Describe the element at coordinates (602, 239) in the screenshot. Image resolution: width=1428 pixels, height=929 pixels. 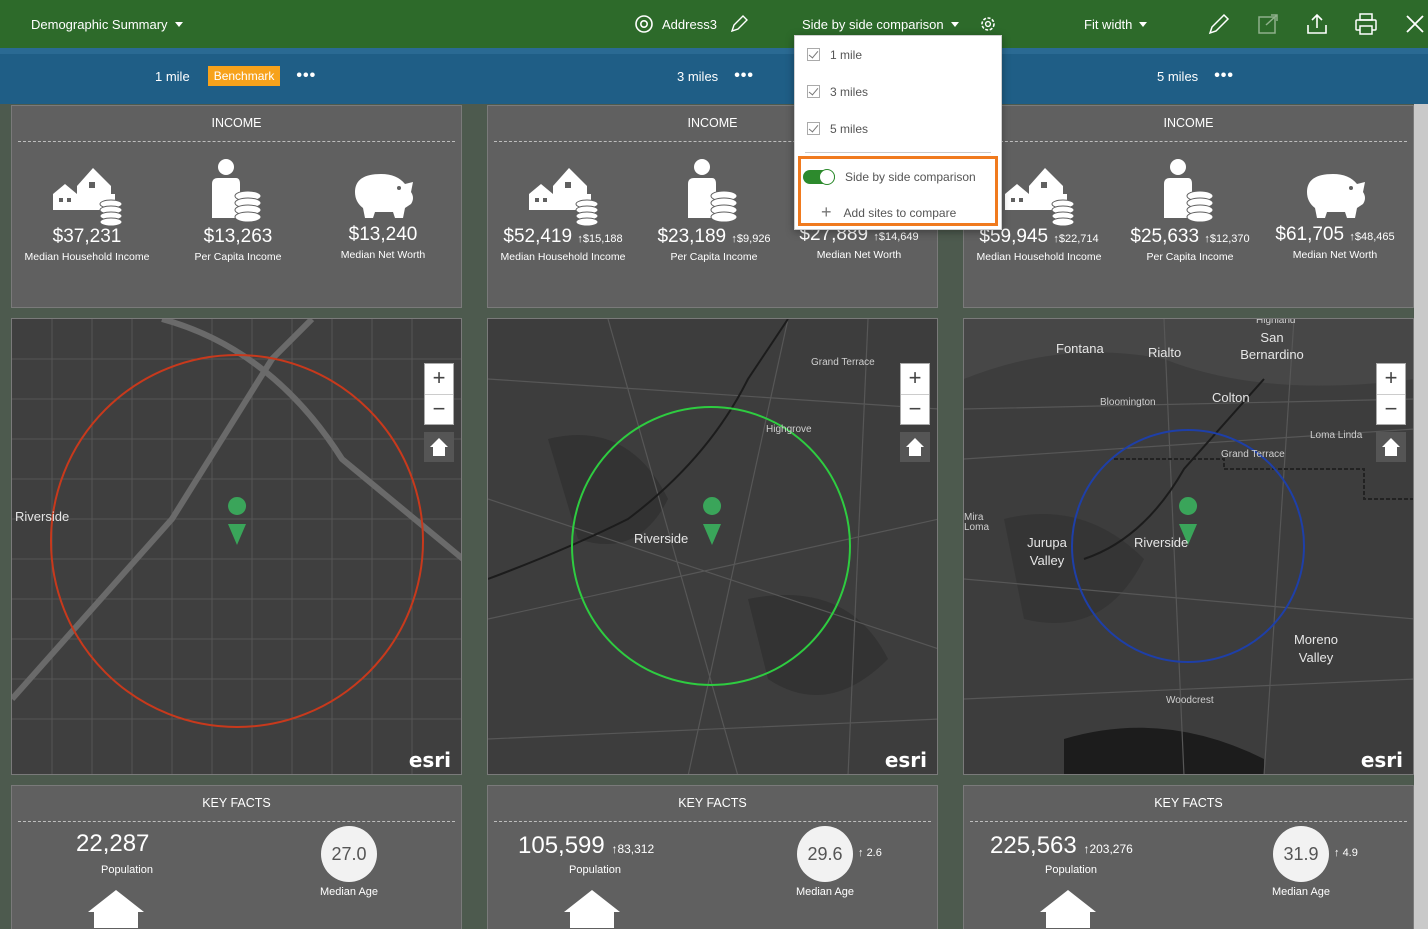
I see `stat-delta: $15,188` at that location.